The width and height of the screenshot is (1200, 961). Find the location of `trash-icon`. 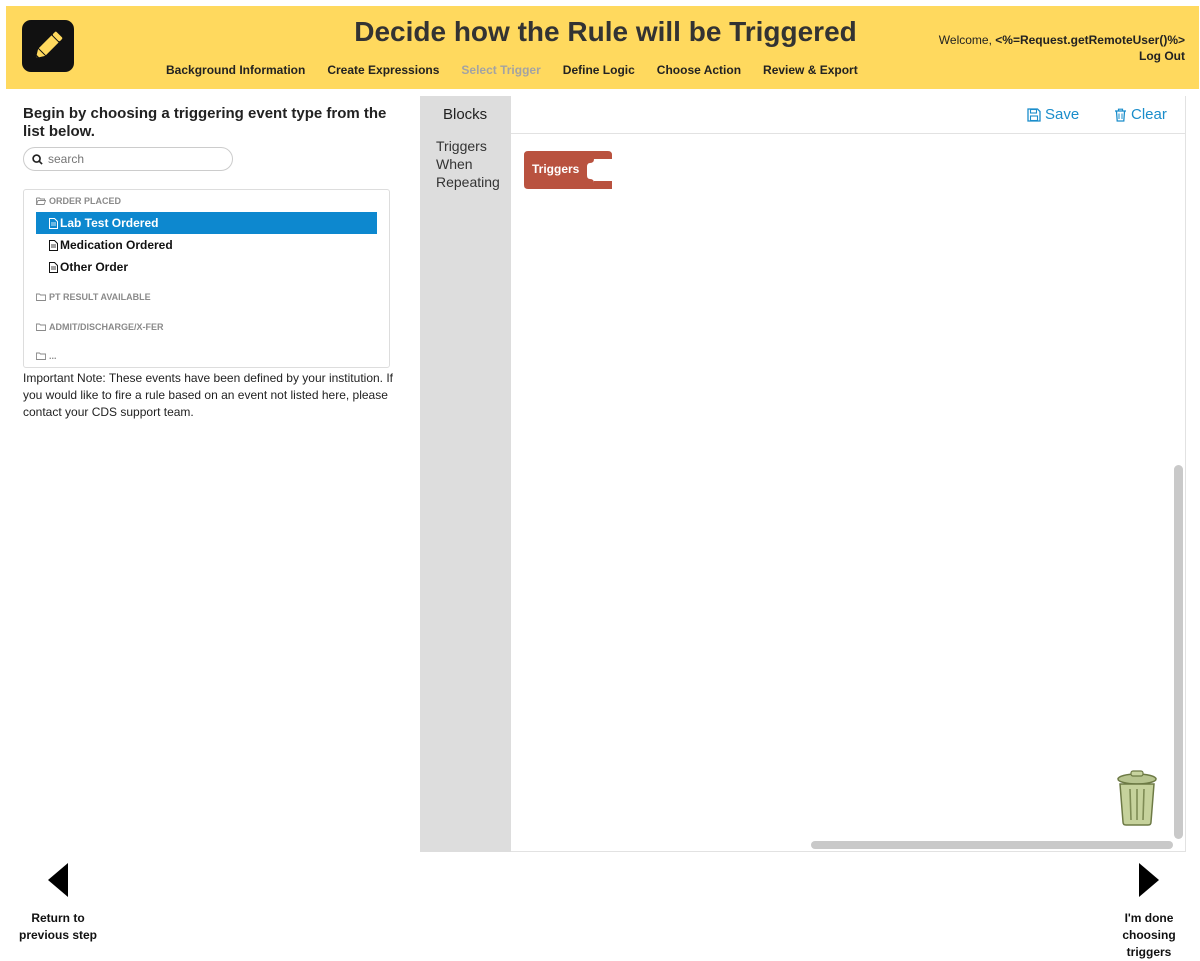

trash-icon is located at coordinates (1120, 115).